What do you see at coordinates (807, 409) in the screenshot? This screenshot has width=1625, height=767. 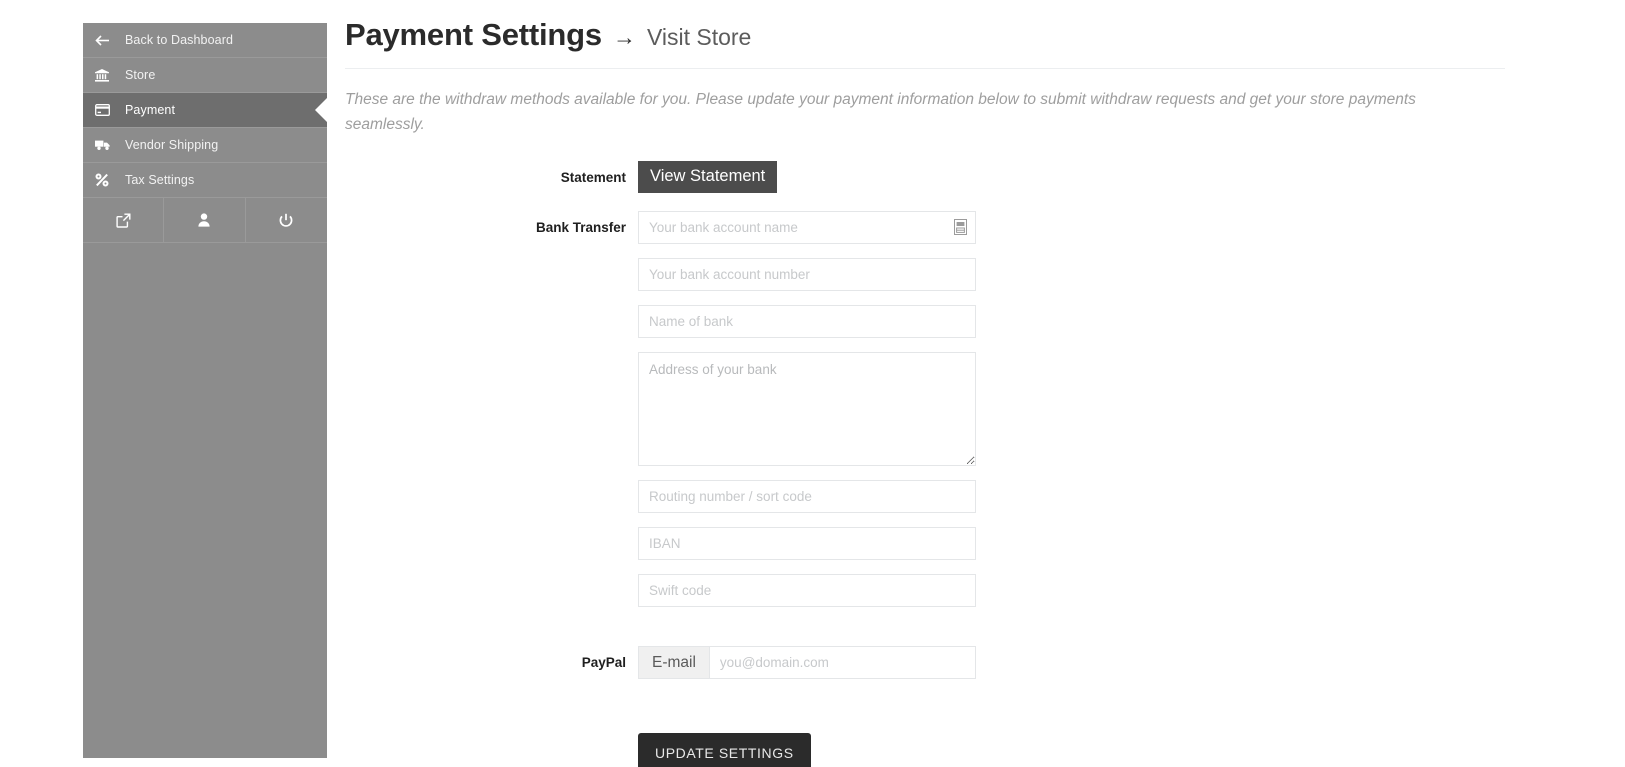 I see `bank-address-textarea` at bounding box center [807, 409].